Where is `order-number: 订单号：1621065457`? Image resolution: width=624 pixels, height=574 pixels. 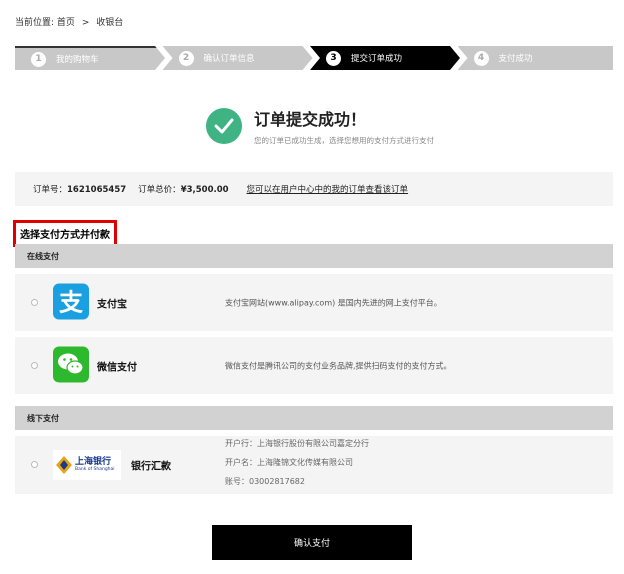 order-number: 订单号：1621065457 is located at coordinates (79, 189).